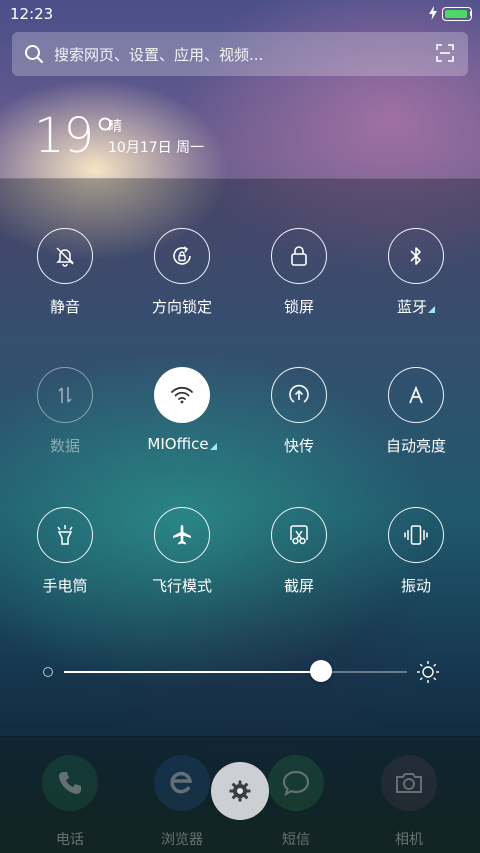 The height and width of the screenshot is (853, 480). I want to click on dock-app-label: 相机, so click(409, 840).